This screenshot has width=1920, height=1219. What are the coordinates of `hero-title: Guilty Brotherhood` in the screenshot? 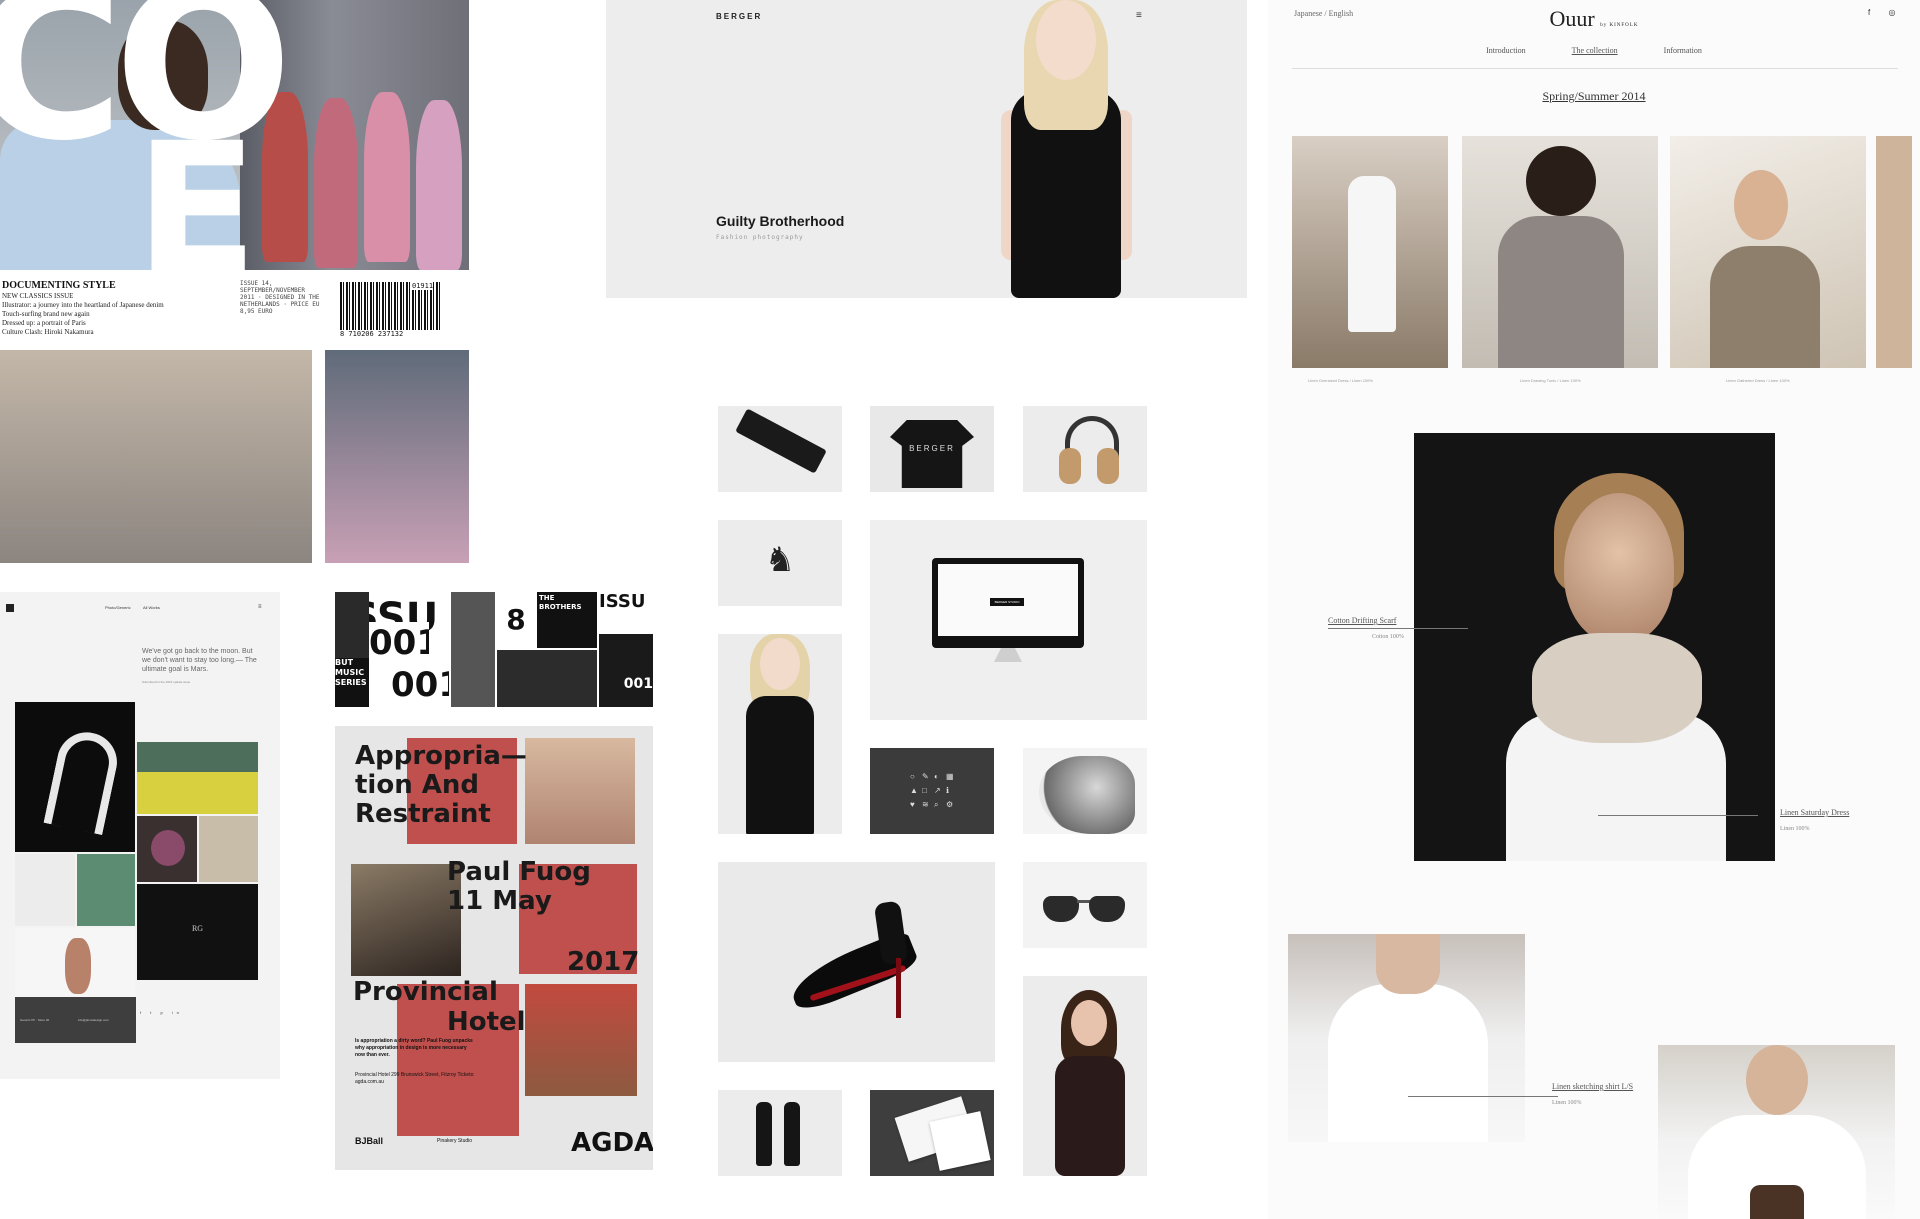 It's located at (780, 221).